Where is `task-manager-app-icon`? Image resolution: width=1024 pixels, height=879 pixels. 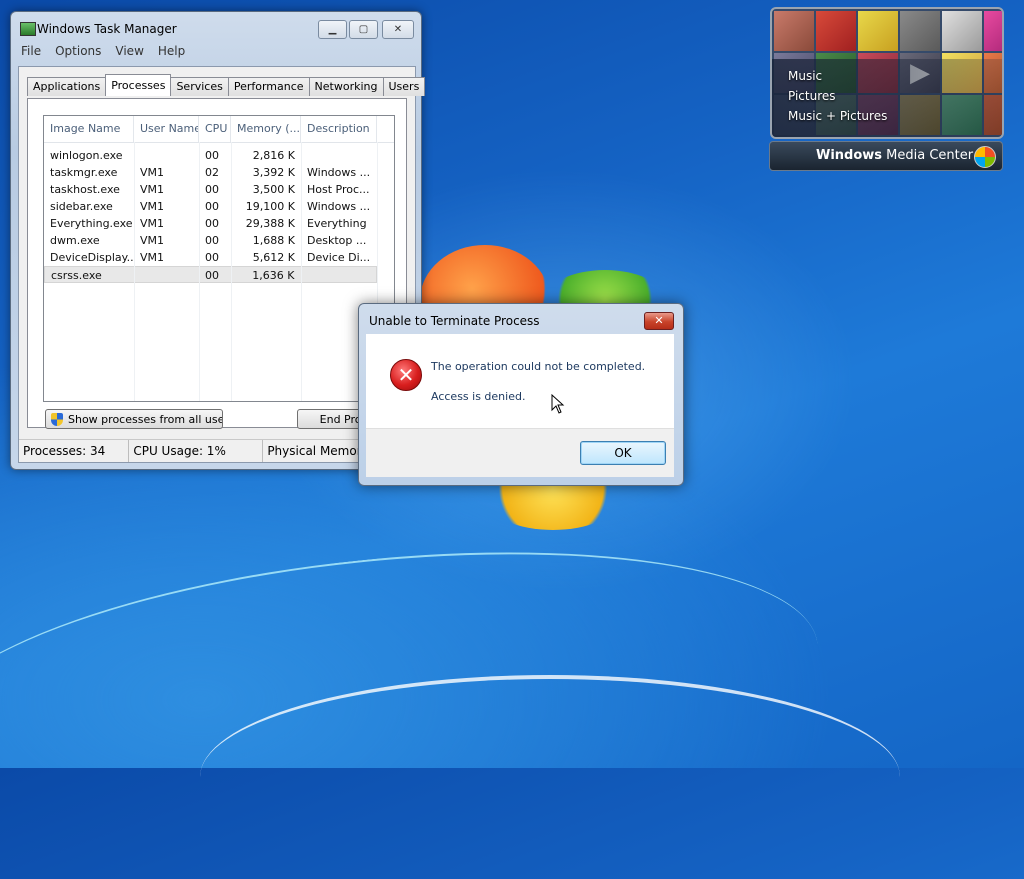
task-manager-app-icon is located at coordinates (28, 29).